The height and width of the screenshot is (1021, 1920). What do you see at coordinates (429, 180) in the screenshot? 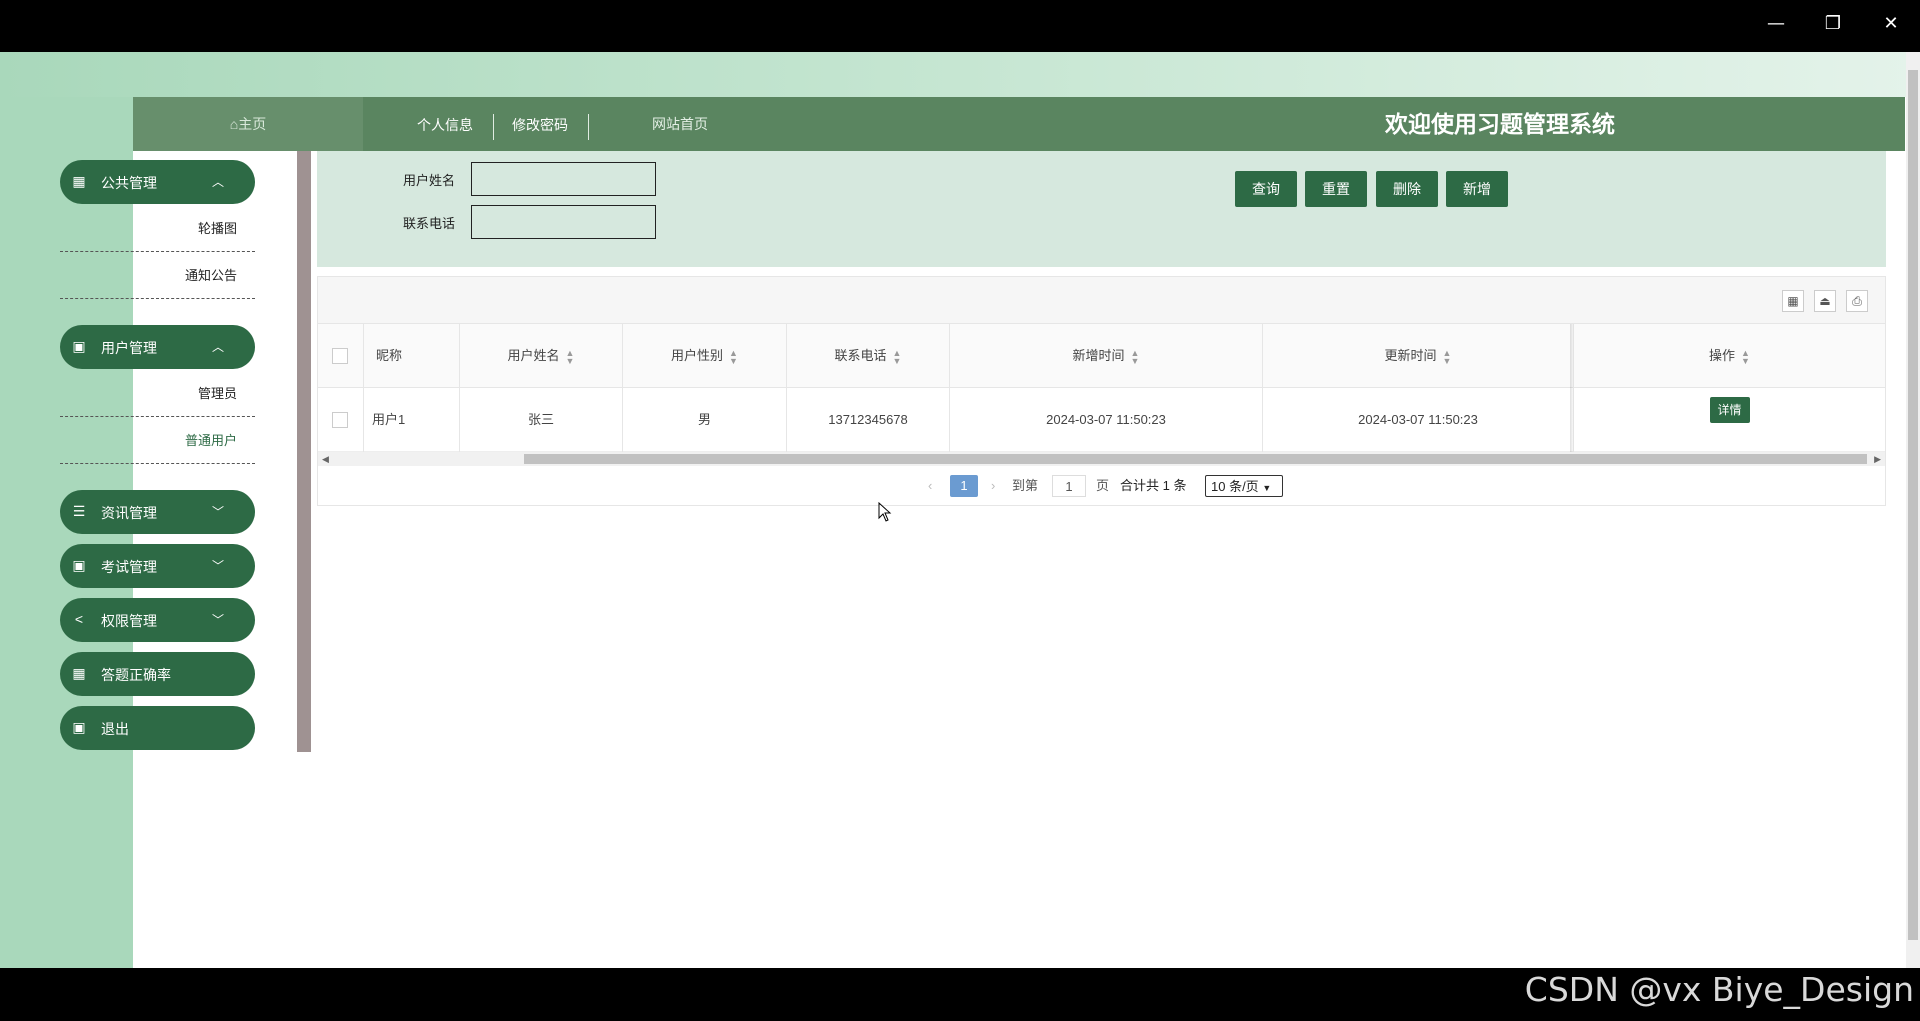
I see `username-label: 用户姓名` at bounding box center [429, 180].